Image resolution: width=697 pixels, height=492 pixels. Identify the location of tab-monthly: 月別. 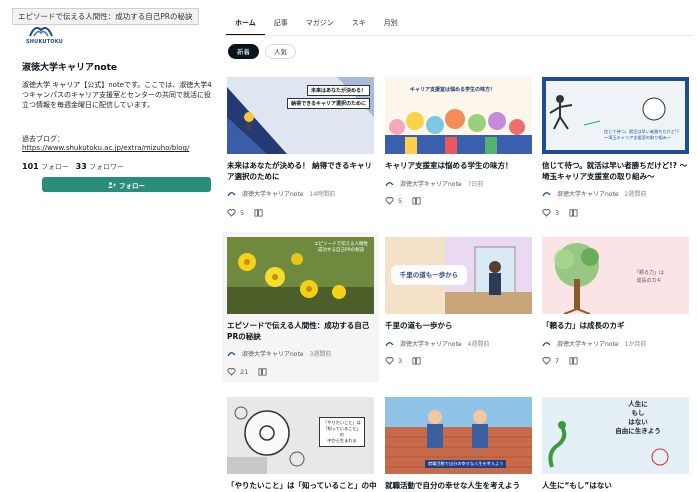
(391, 25).